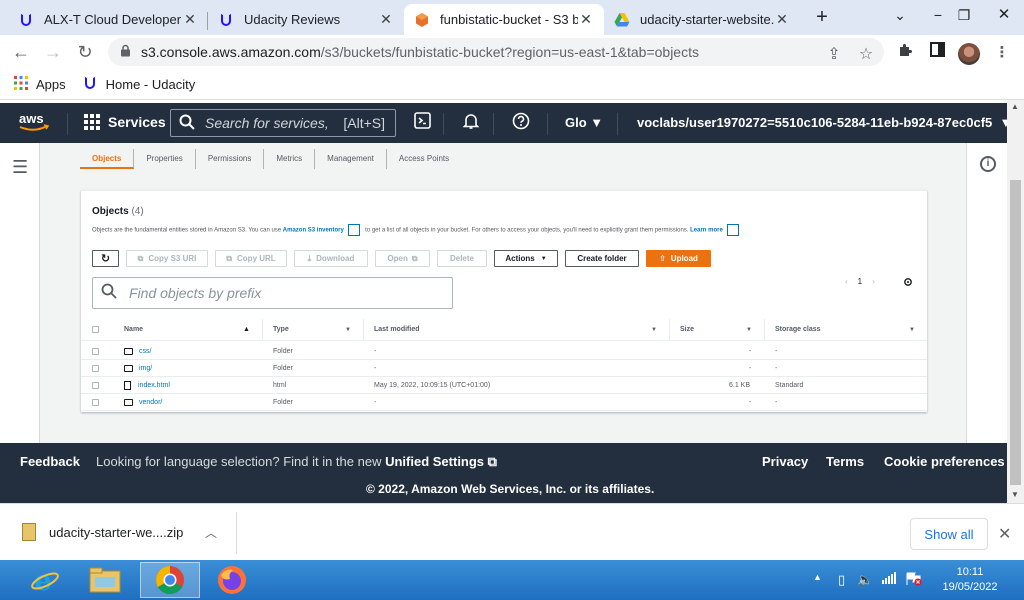 The image size is (1024, 600). I want to click on action-center-flag-icon, so click(914, 580).